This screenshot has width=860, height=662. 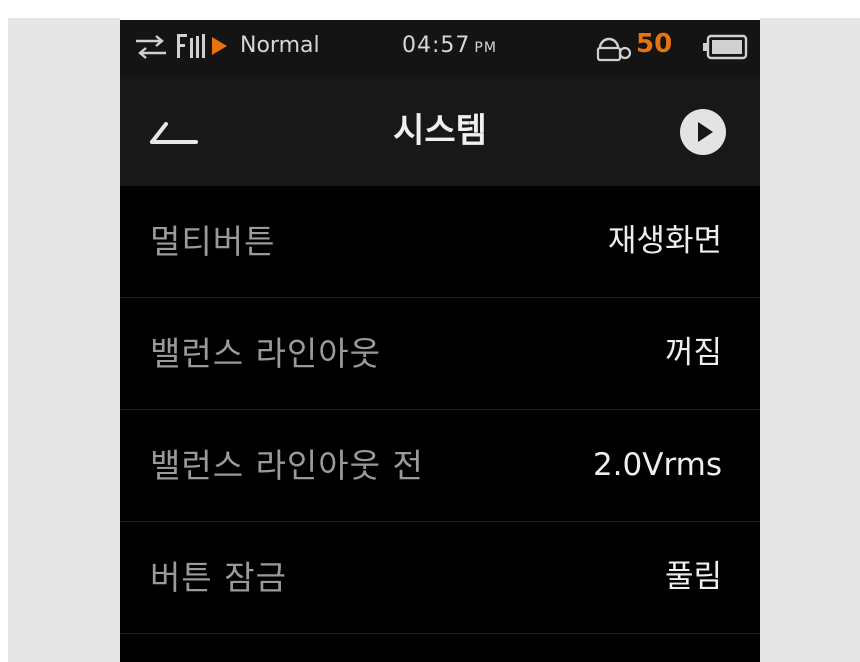 I want to click on clock-ampm: PM, so click(x=485, y=48).